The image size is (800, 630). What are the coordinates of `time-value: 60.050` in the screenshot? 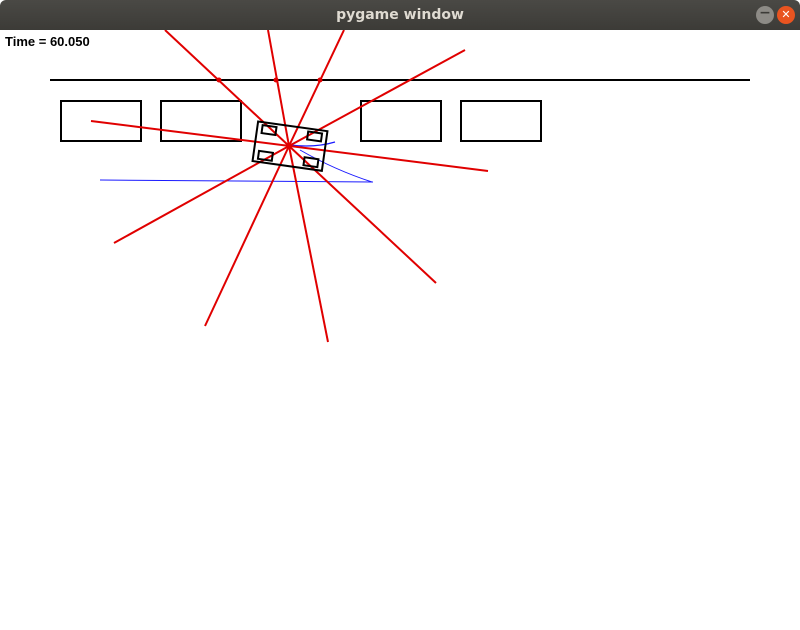 It's located at (69, 41).